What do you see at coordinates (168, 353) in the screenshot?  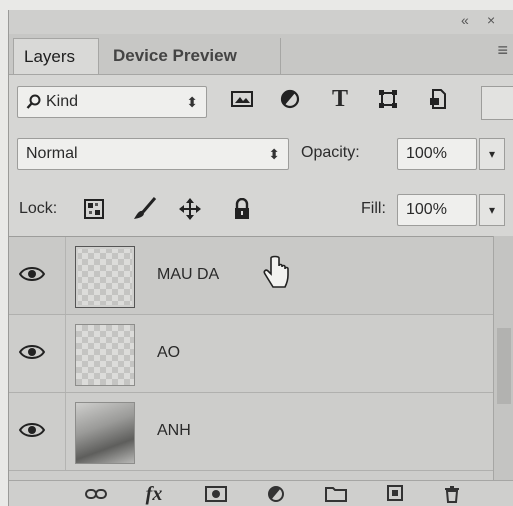 I see `layer-name: AO` at bounding box center [168, 353].